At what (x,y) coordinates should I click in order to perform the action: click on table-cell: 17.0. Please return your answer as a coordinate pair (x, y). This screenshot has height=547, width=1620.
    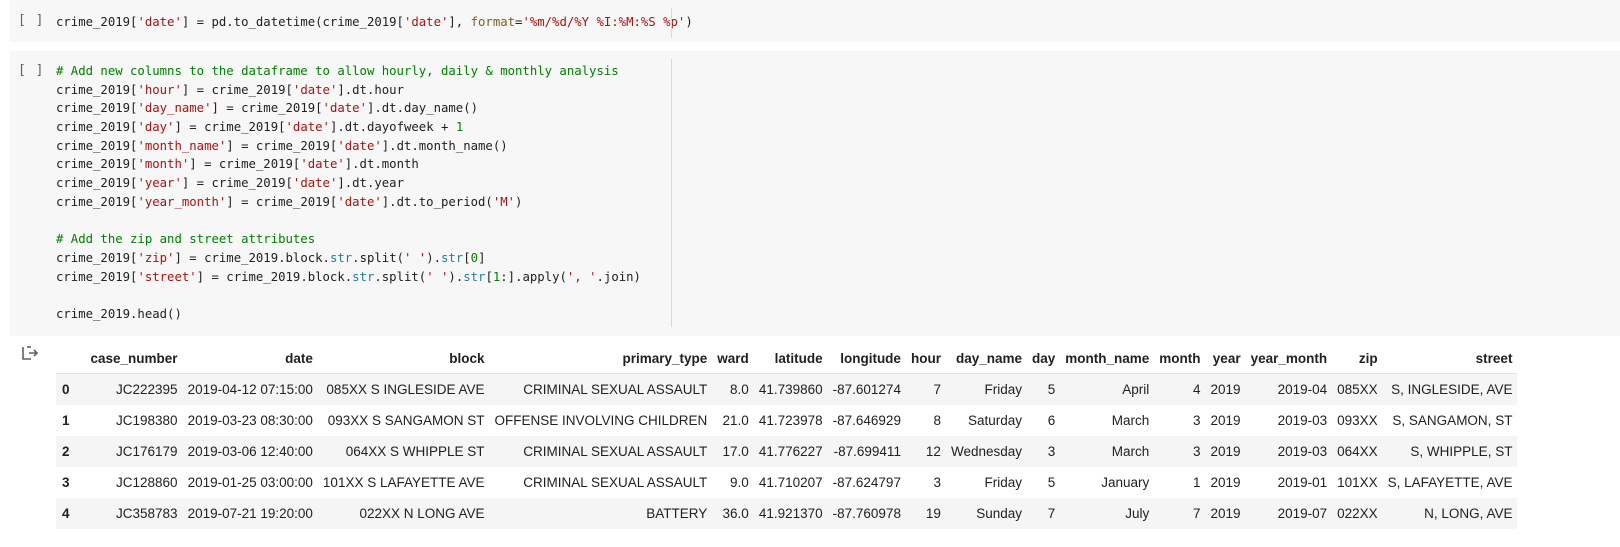
    Looking at the image, I should click on (735, 451).